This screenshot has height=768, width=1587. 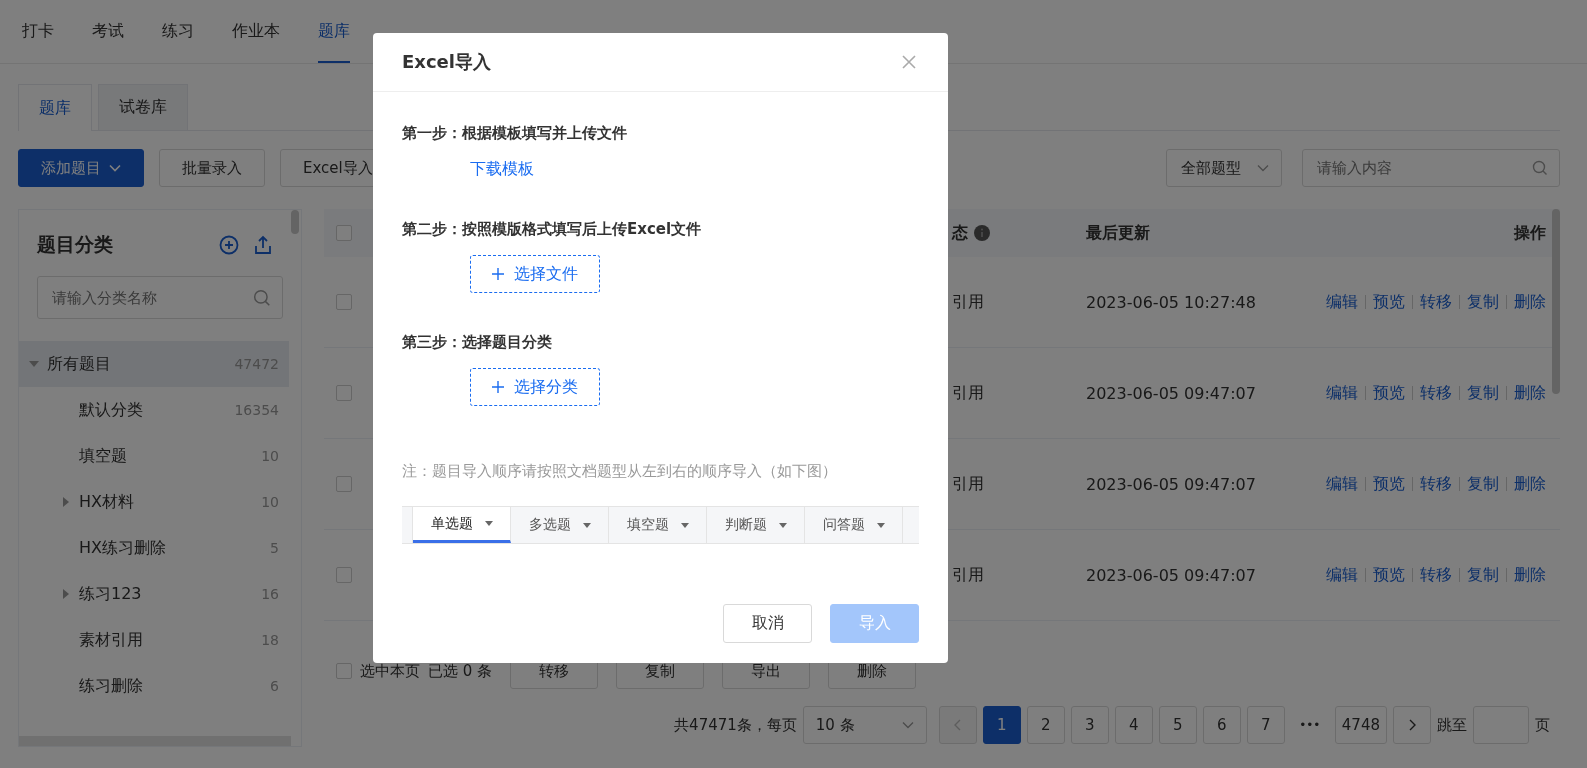 What do you see at coordinates (1224, 168) in the screenshot?
I see `type-select: 全部题型` at bounding box center [1224, 168].